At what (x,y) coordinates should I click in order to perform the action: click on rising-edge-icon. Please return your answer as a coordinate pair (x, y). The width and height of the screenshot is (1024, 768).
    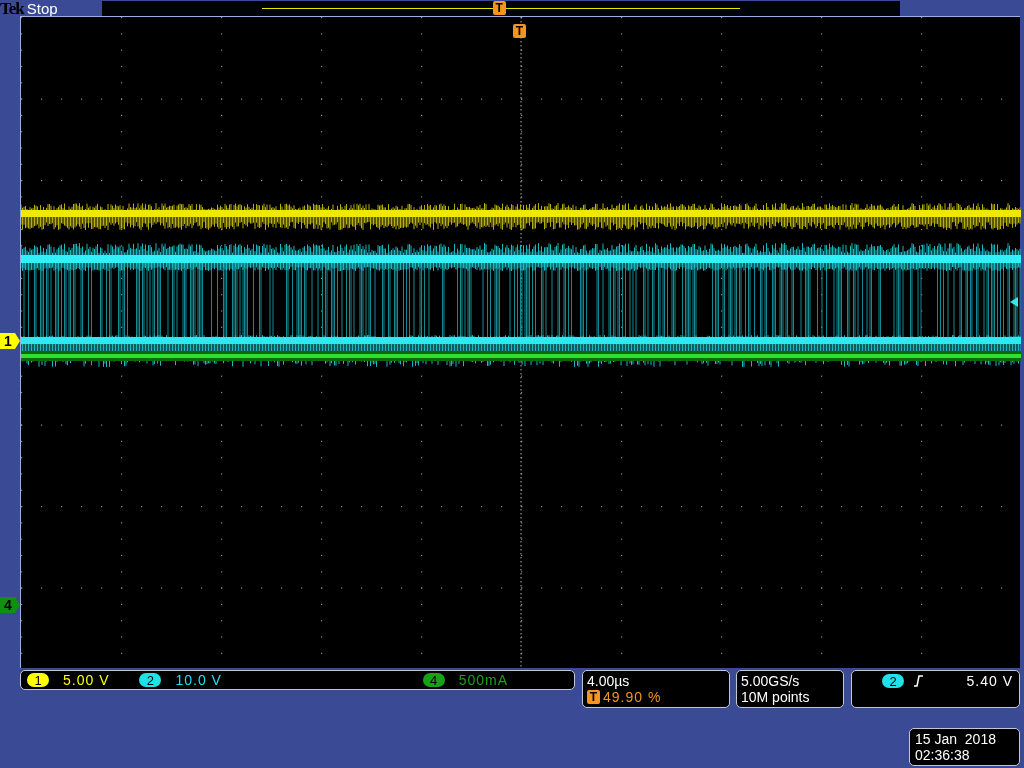
    Looking at the image, I should click on (918, 681).